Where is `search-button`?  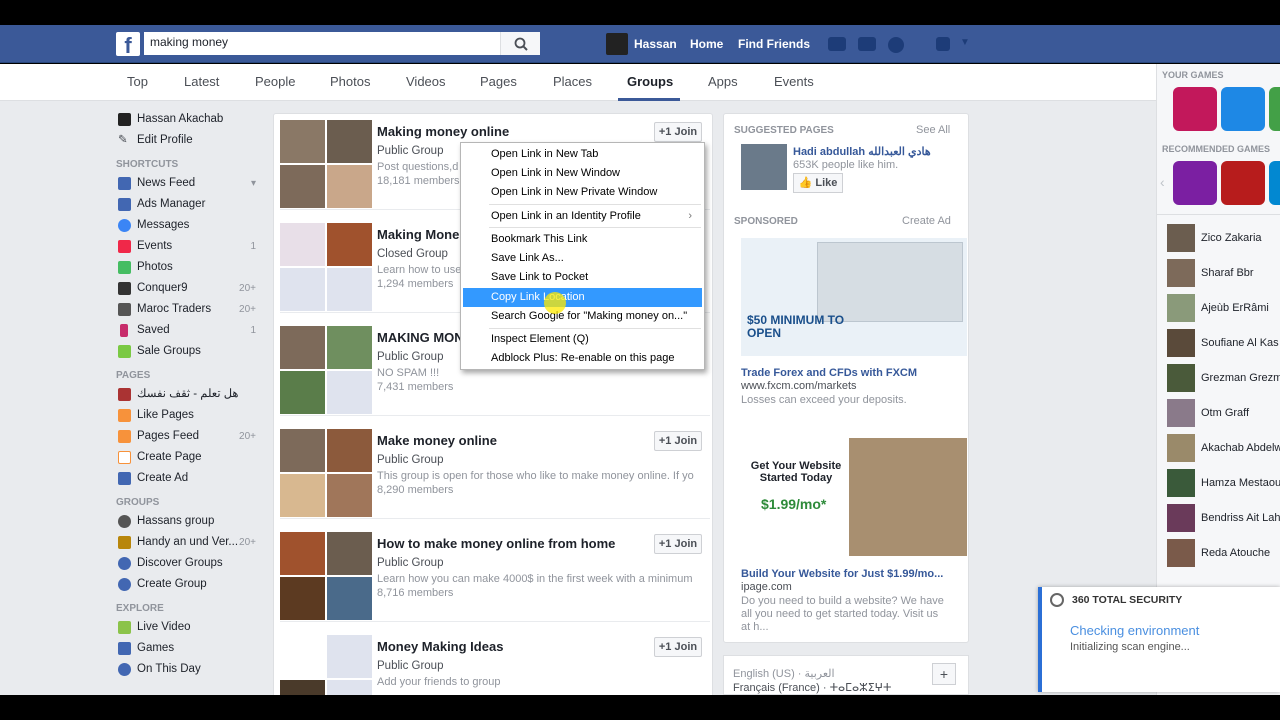 search-button is located at coordinates (520, 43).